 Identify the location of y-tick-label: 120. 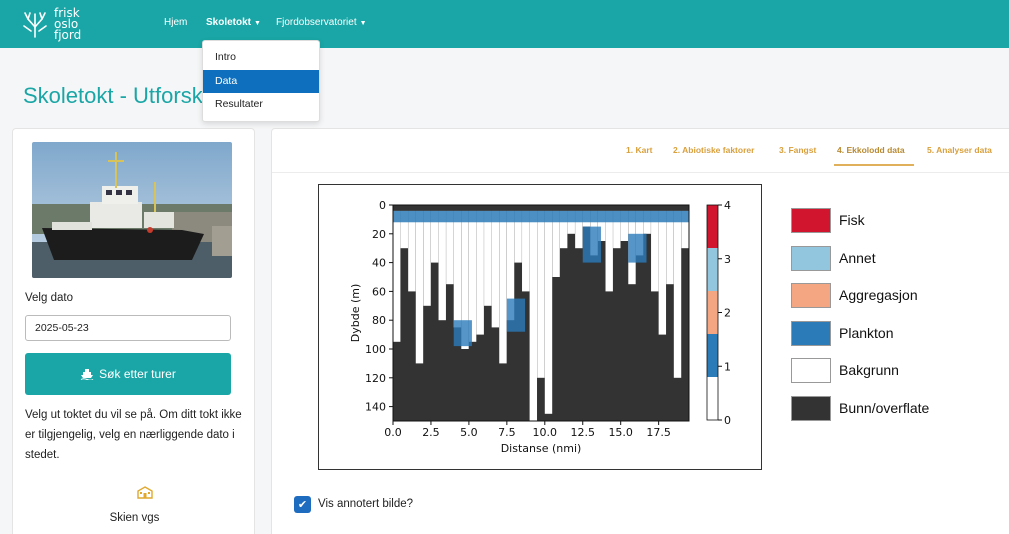
(375, 378).